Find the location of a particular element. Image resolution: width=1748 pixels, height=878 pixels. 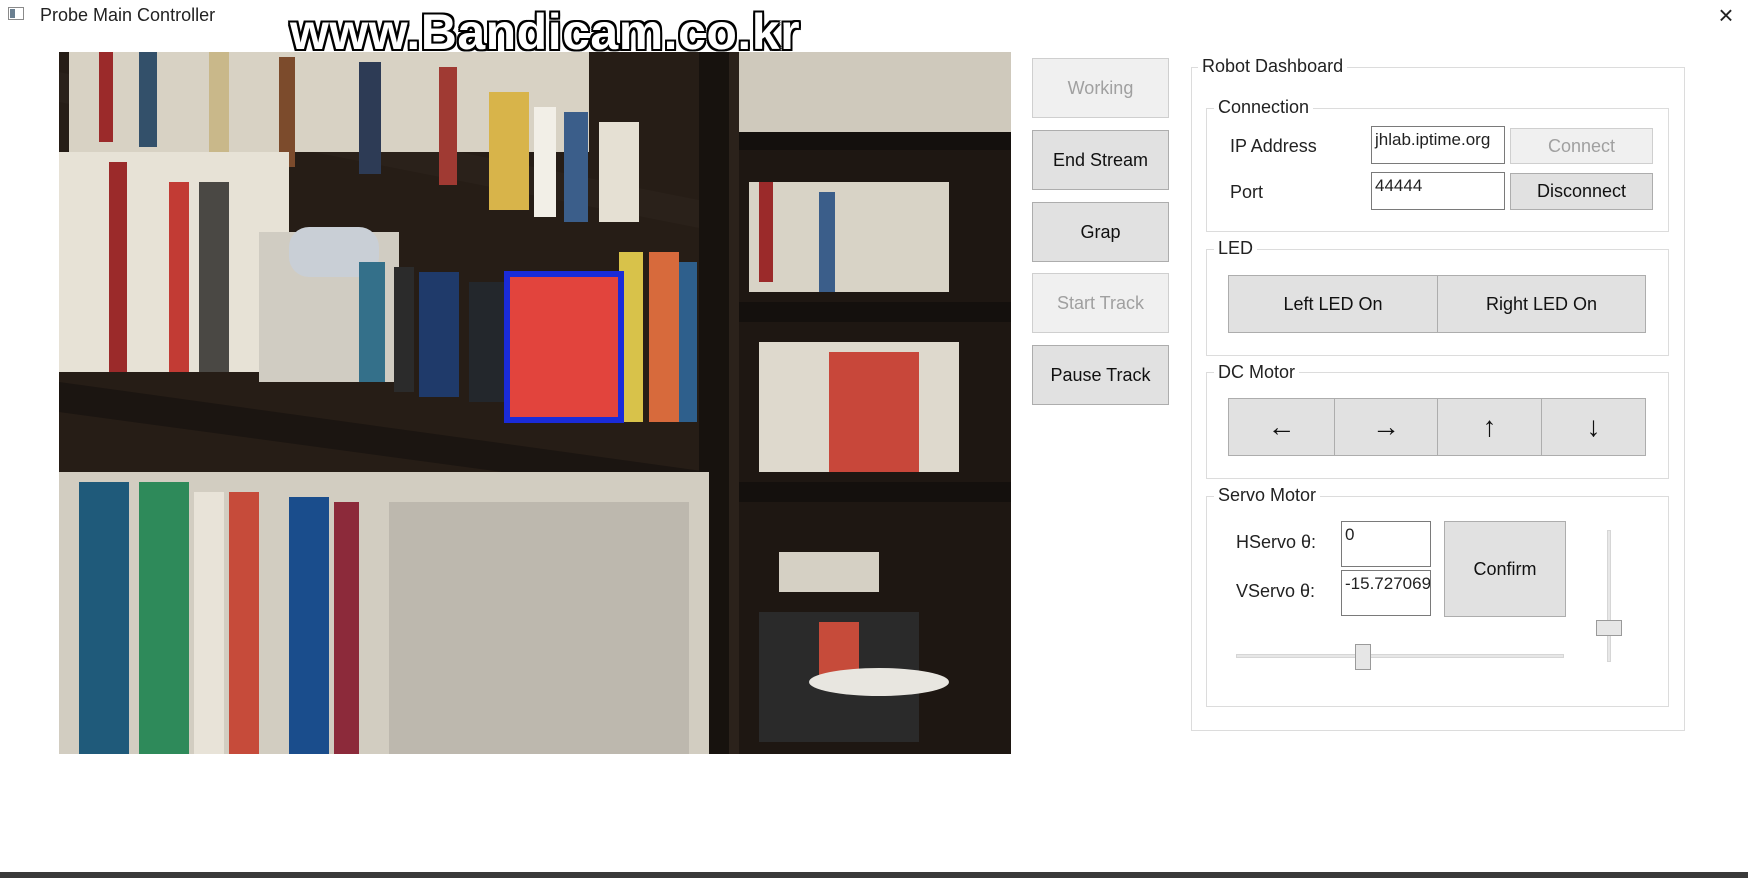

servo-motor-title: Servo Motor is located at coordinates (1267, 495).